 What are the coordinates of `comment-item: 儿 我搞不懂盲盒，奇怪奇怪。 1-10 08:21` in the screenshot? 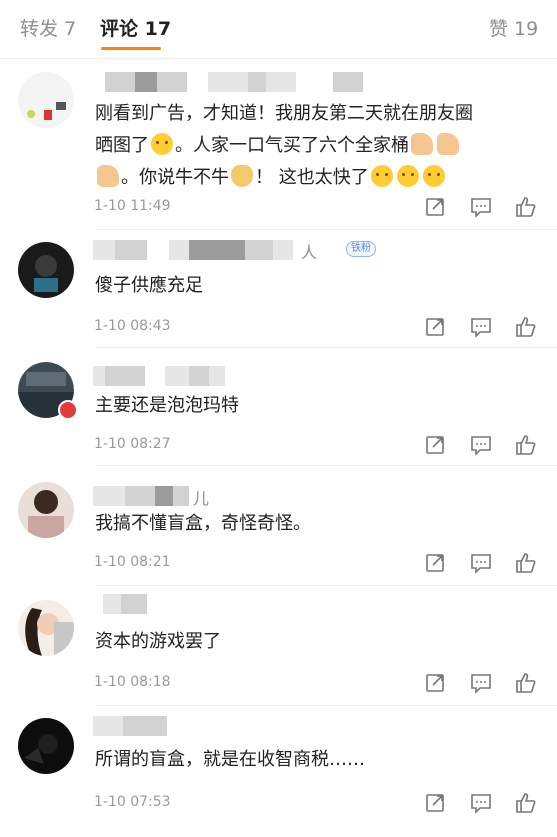 It's located at (278, 526).